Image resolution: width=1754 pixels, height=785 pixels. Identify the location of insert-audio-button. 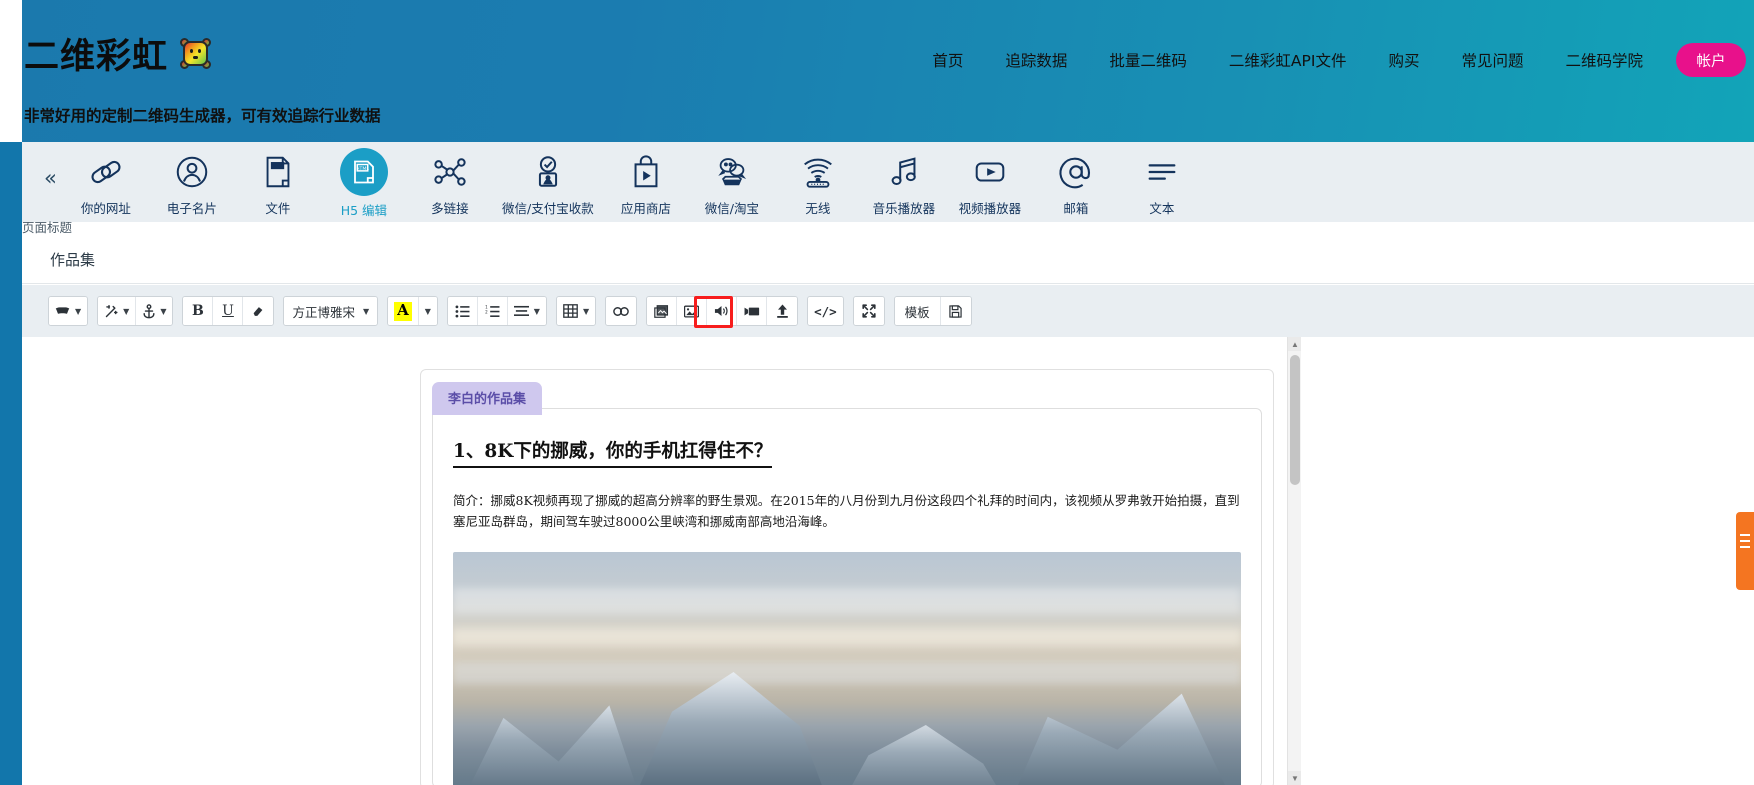
(722, 311).